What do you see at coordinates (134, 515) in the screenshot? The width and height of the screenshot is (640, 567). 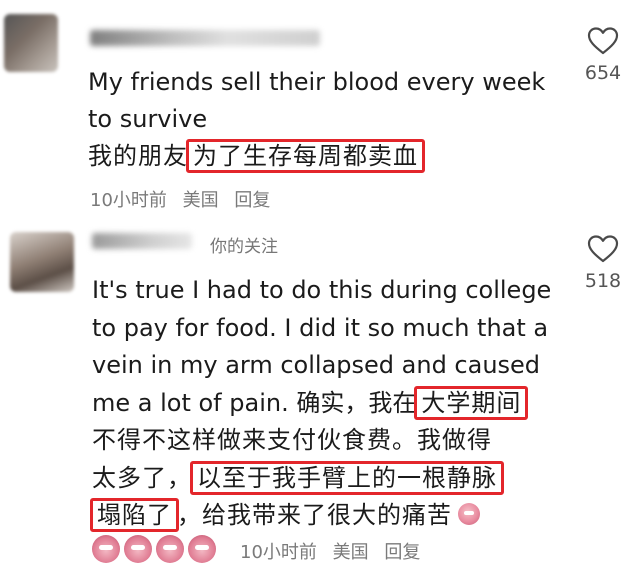 I see `highlight-box: 塌陷了` at bounding box center [134, 515].